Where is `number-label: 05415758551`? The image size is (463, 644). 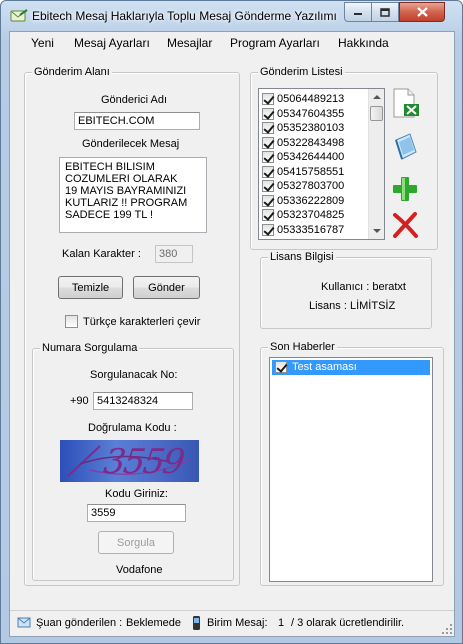 number-label: 05415758551 is located at coordinates (311, 171).